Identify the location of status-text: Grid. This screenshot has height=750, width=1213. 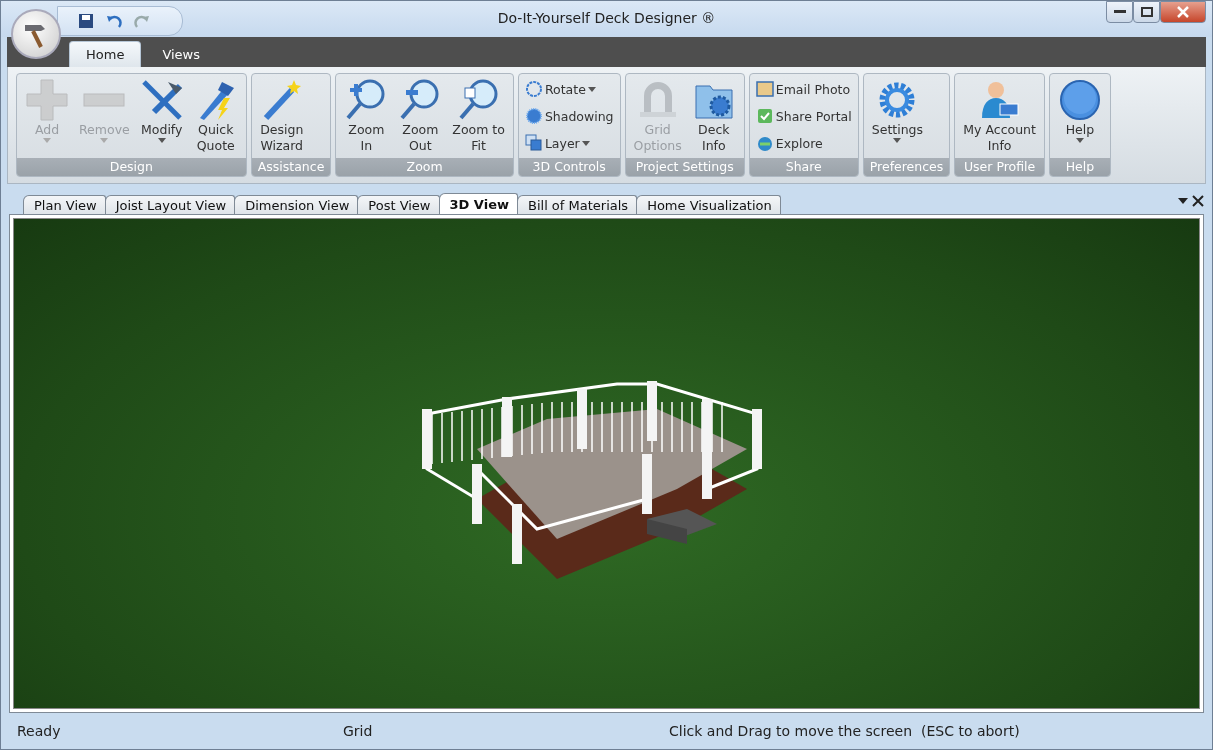
(358, 731).